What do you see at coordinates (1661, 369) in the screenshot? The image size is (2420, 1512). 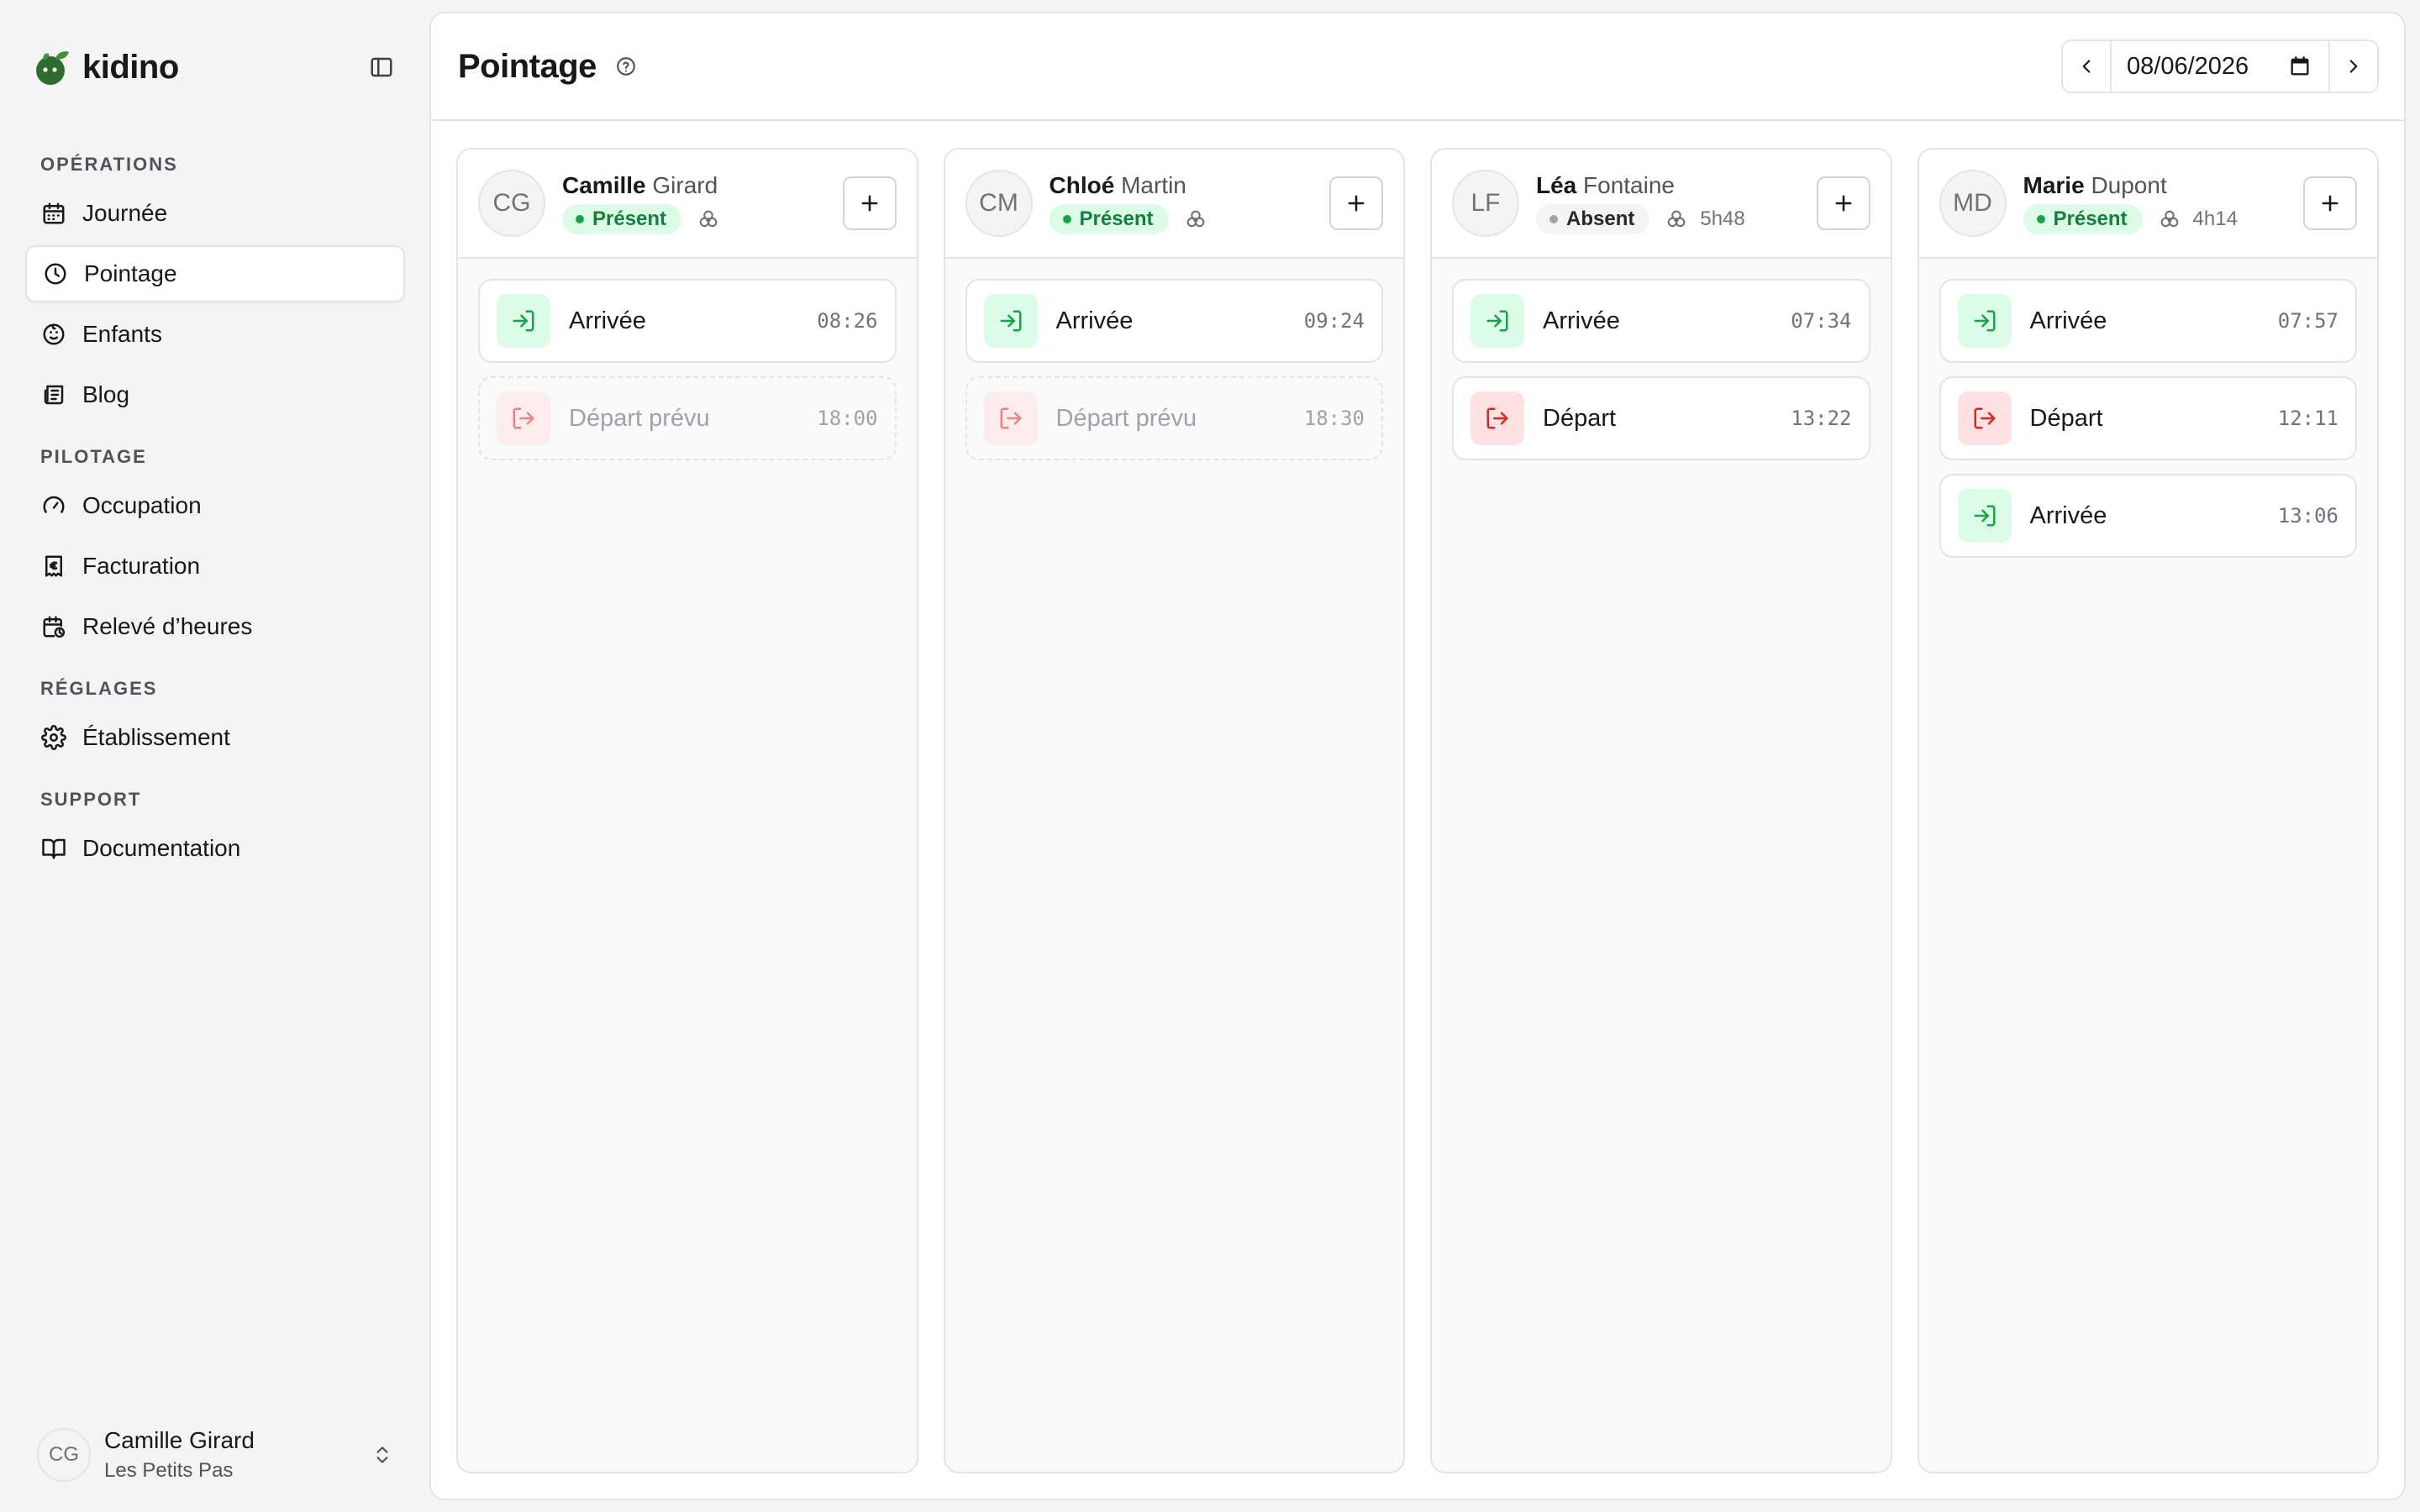 I see `punch-list: Arrivée 07:34 Départ 13:22` at bounding box center [1661, 369].